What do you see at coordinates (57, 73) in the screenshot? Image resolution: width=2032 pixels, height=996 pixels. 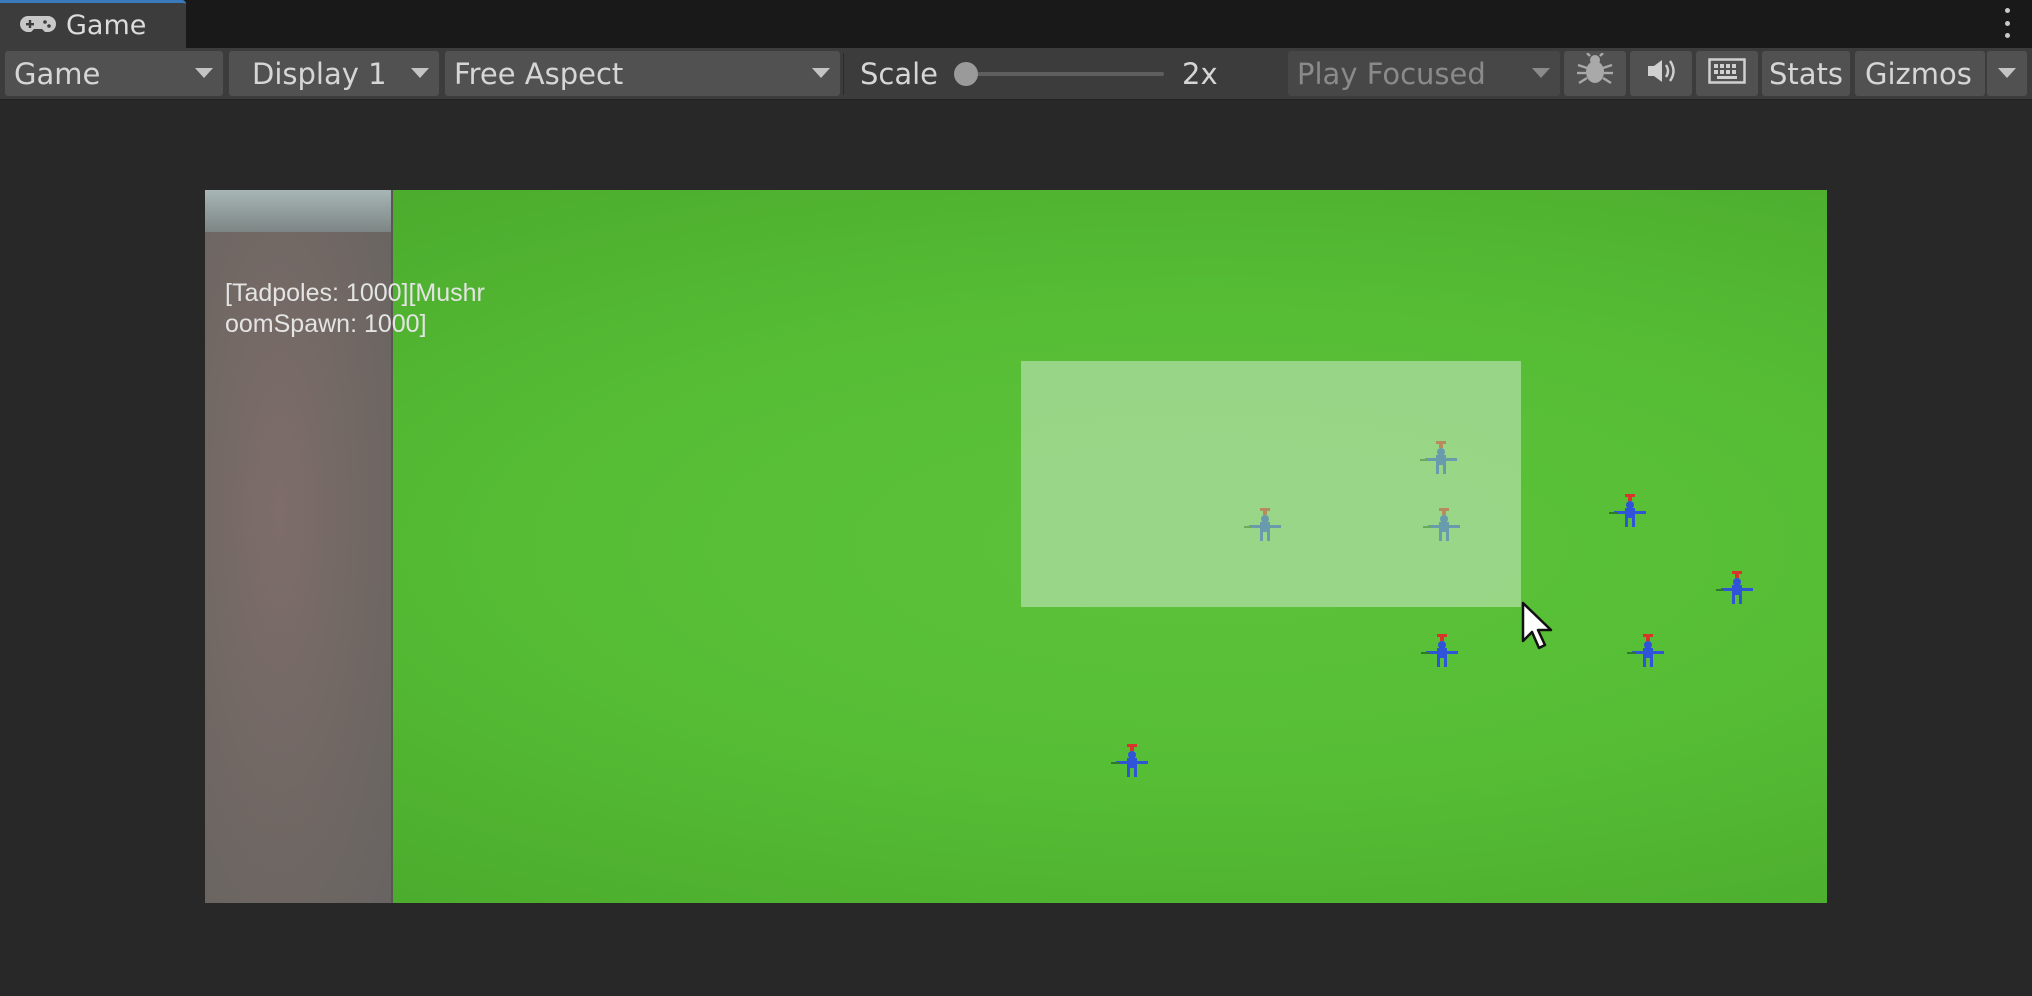 I see `view-dropdown-label: Game` at bounding box center [57, 73].